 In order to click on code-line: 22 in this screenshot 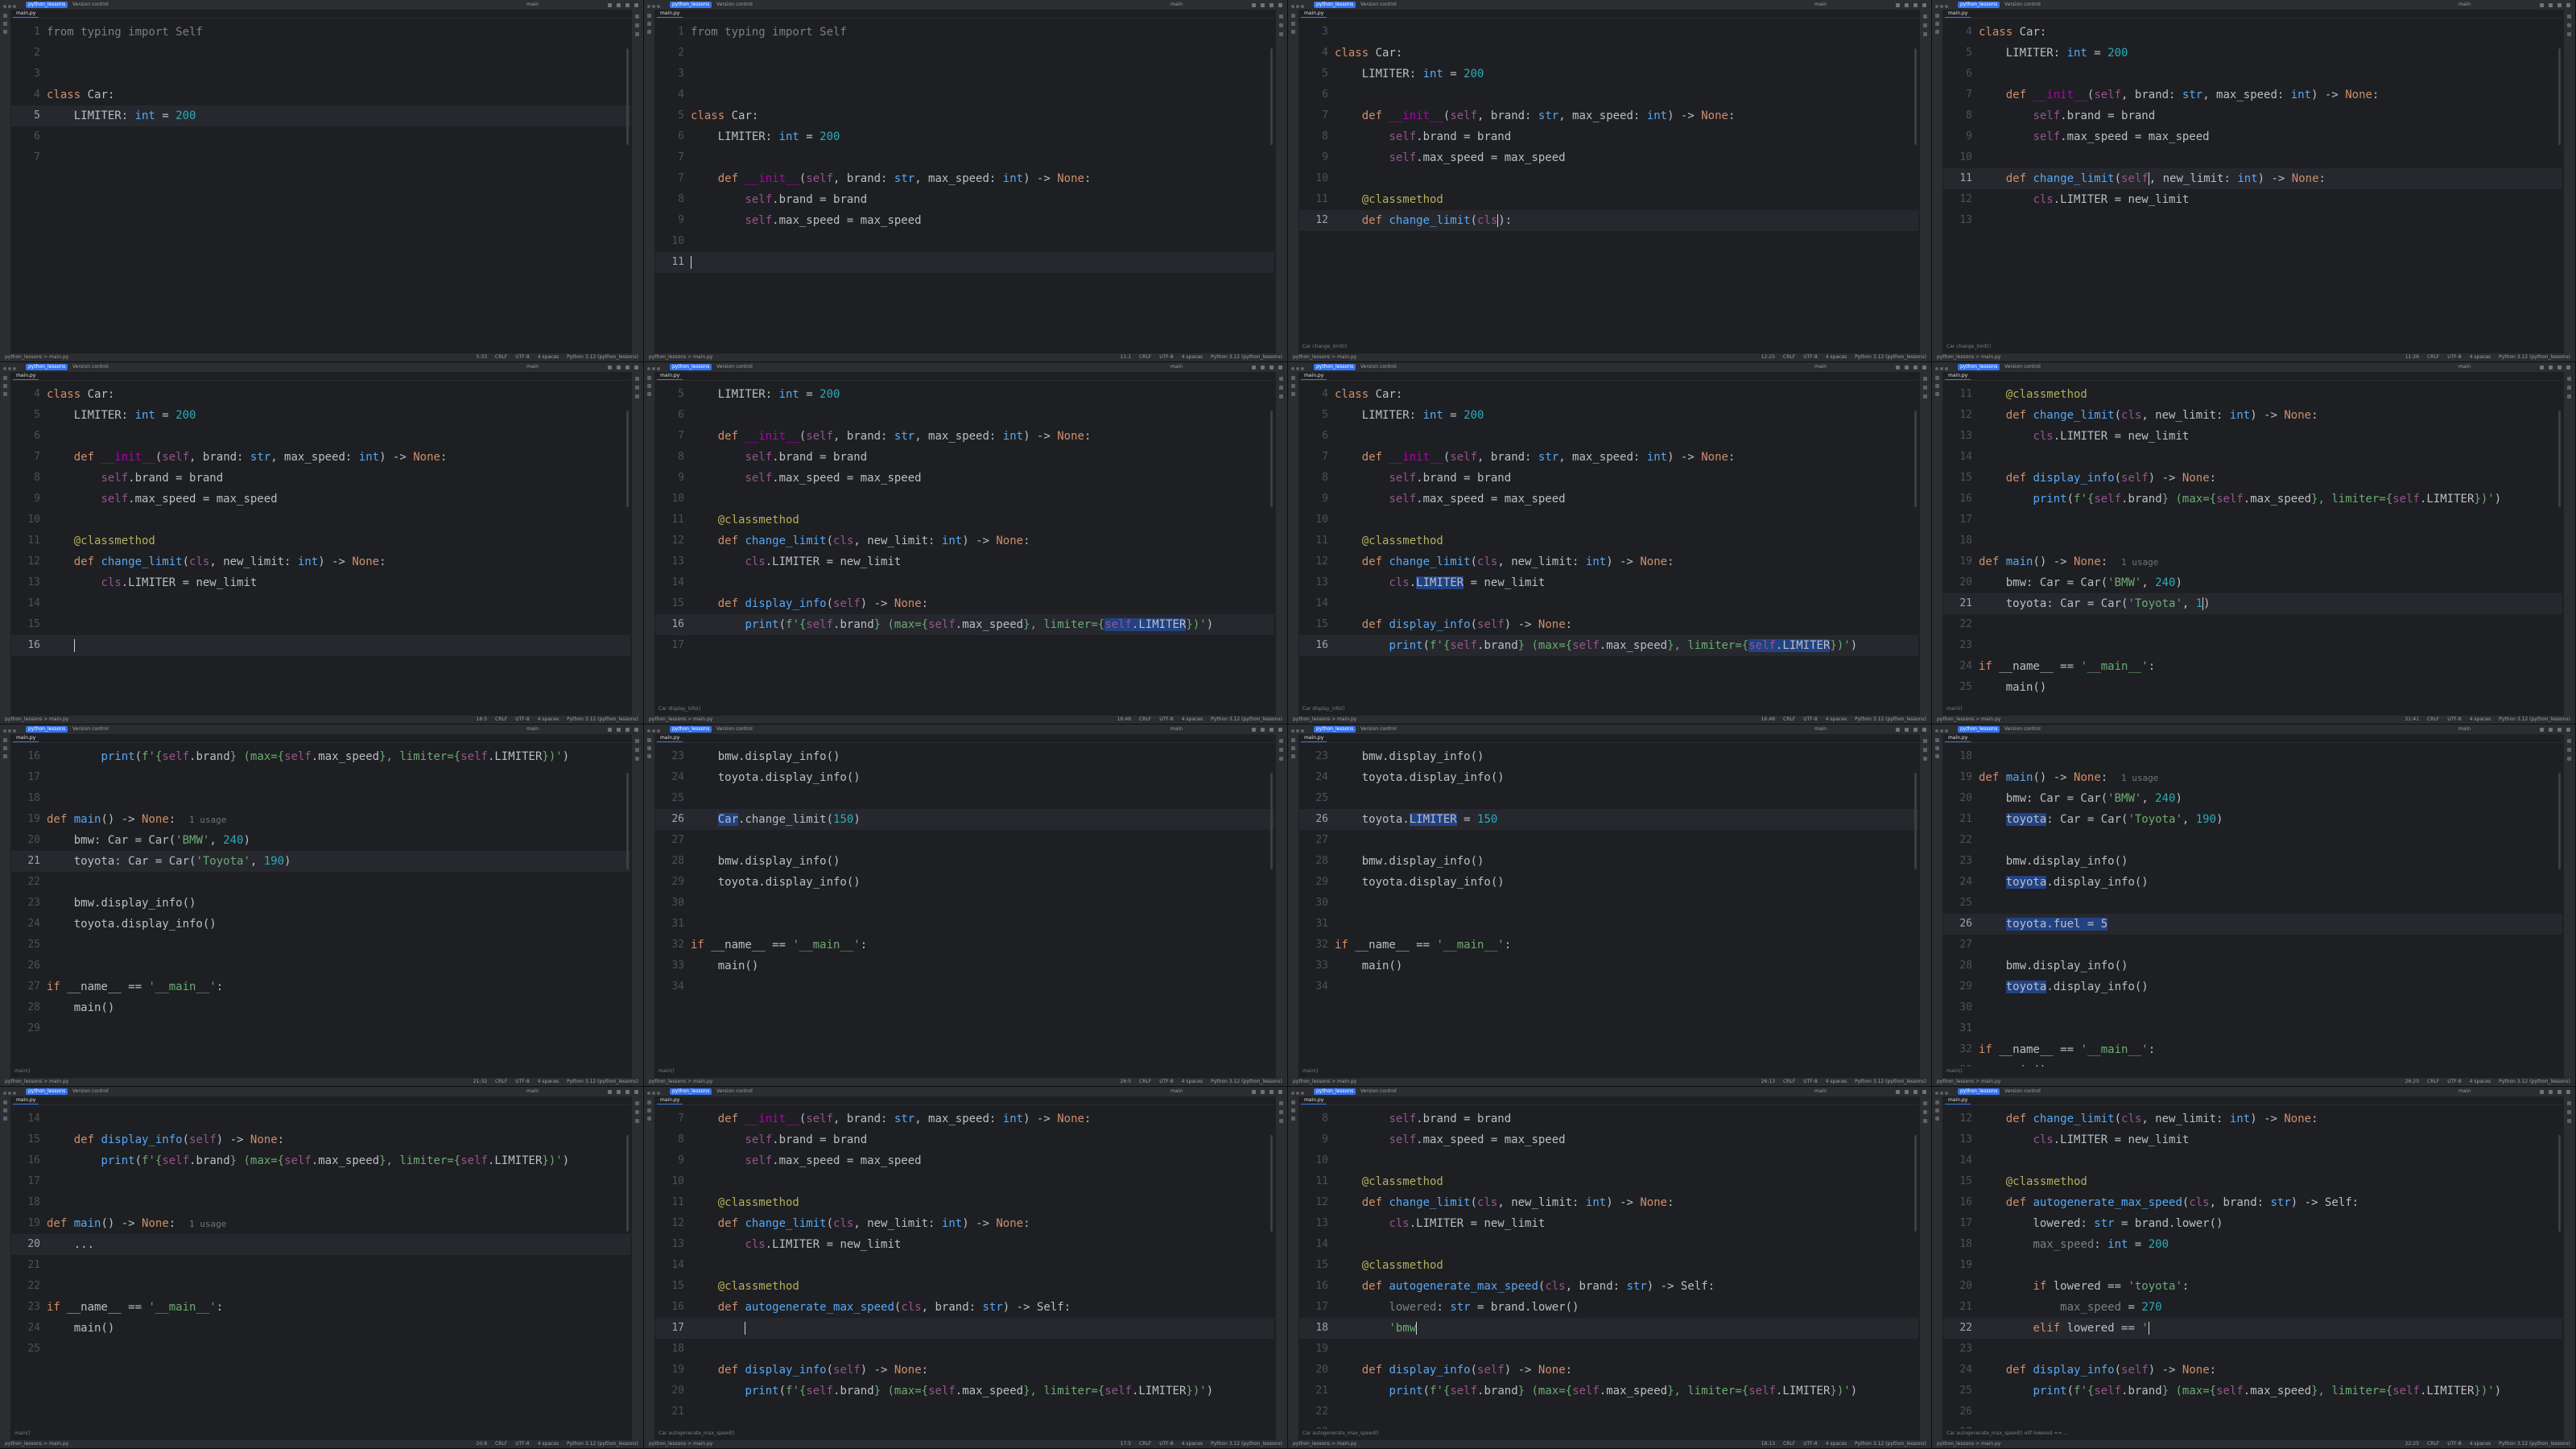, I will do `click(2252, 624)`.